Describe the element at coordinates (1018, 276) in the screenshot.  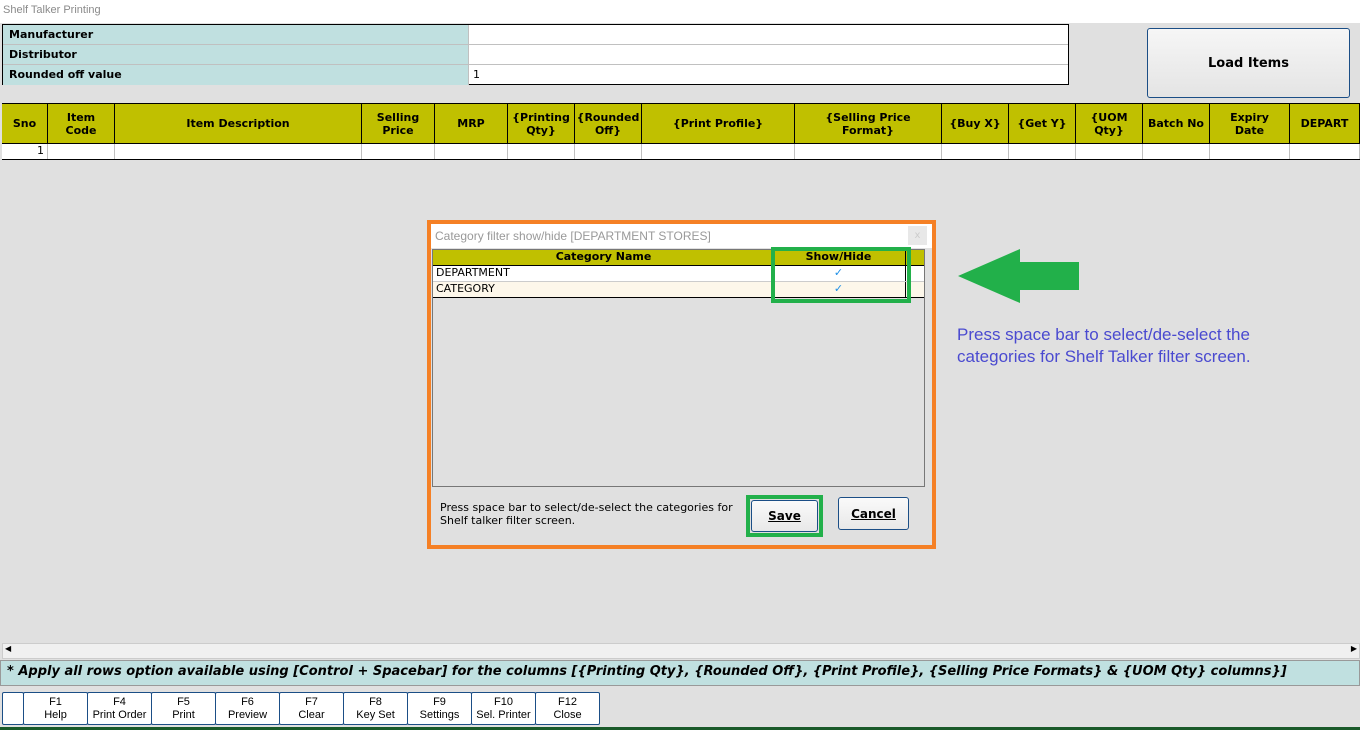
I see `arrow-left-icon` at that location.